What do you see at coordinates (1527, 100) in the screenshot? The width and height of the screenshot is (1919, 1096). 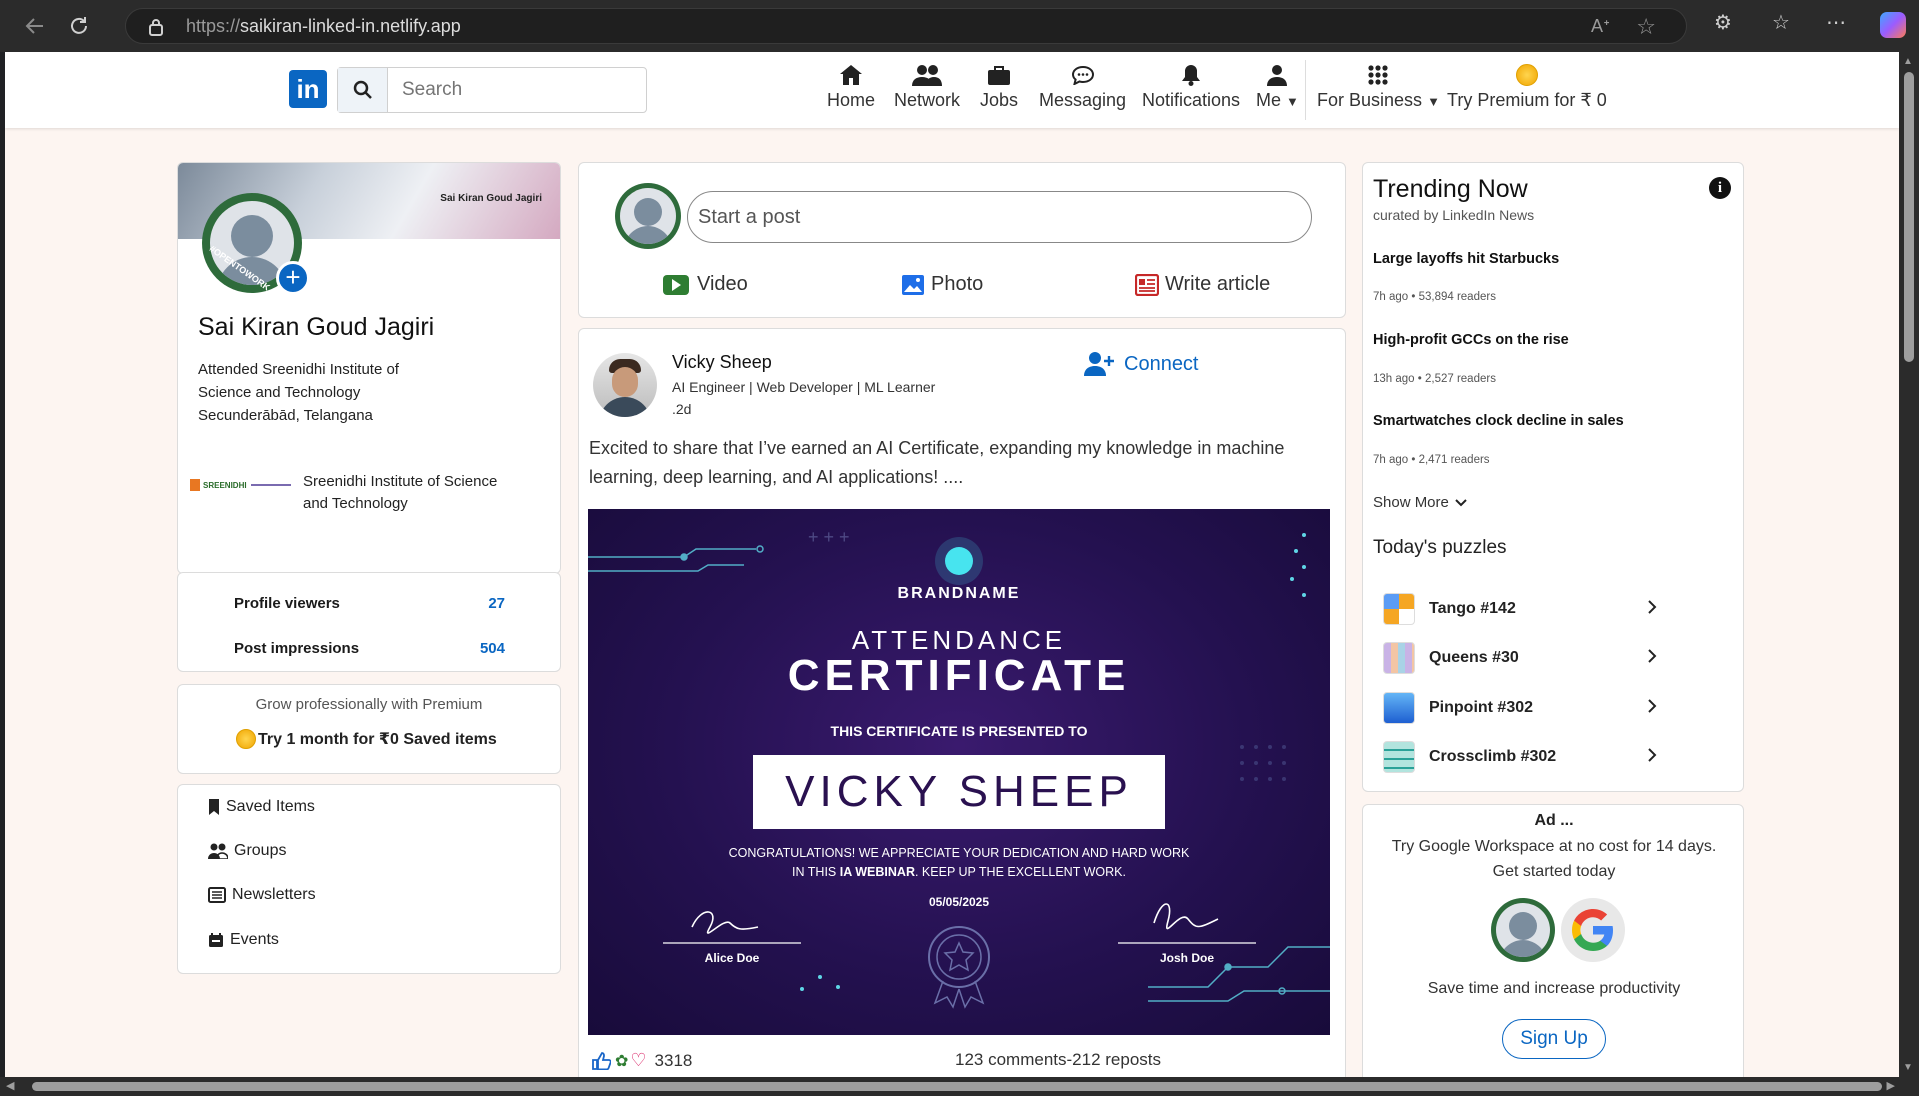 I see `try-premium-label: Try Premium for ₹ 0` at bounding box center [1527, 100].